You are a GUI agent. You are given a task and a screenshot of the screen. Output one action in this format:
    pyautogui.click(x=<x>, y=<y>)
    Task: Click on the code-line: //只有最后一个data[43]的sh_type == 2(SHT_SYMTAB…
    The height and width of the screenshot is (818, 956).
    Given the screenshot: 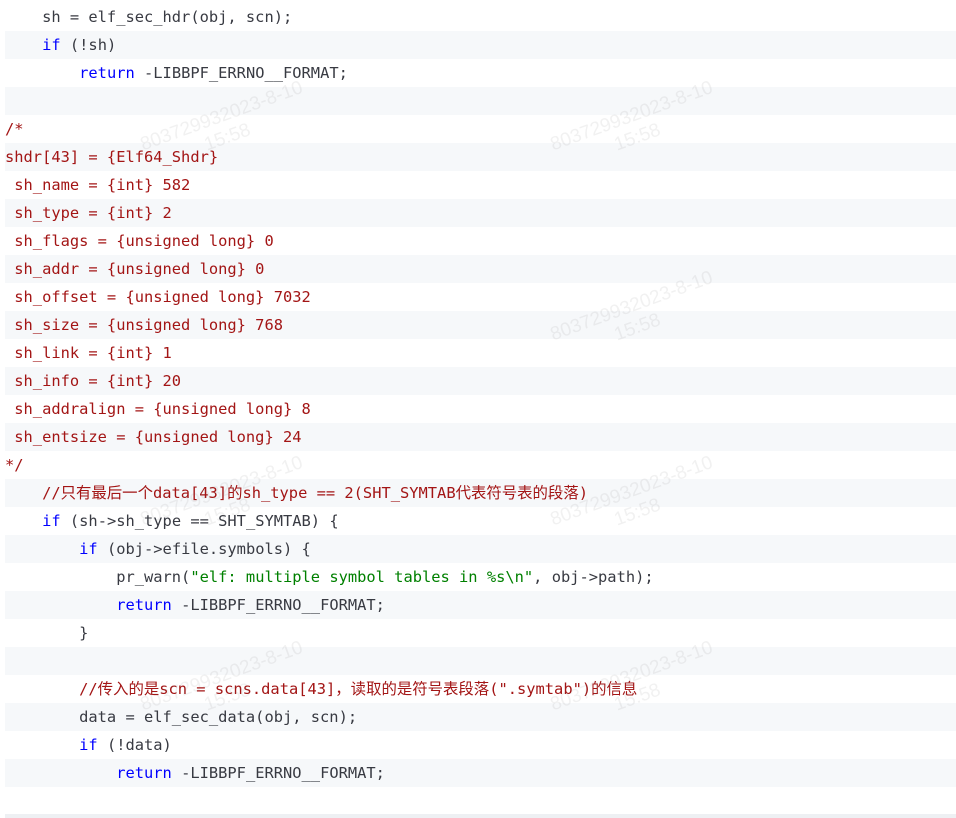 What is the action you would take?
    pyautogui.click(x=480, y=493)
    